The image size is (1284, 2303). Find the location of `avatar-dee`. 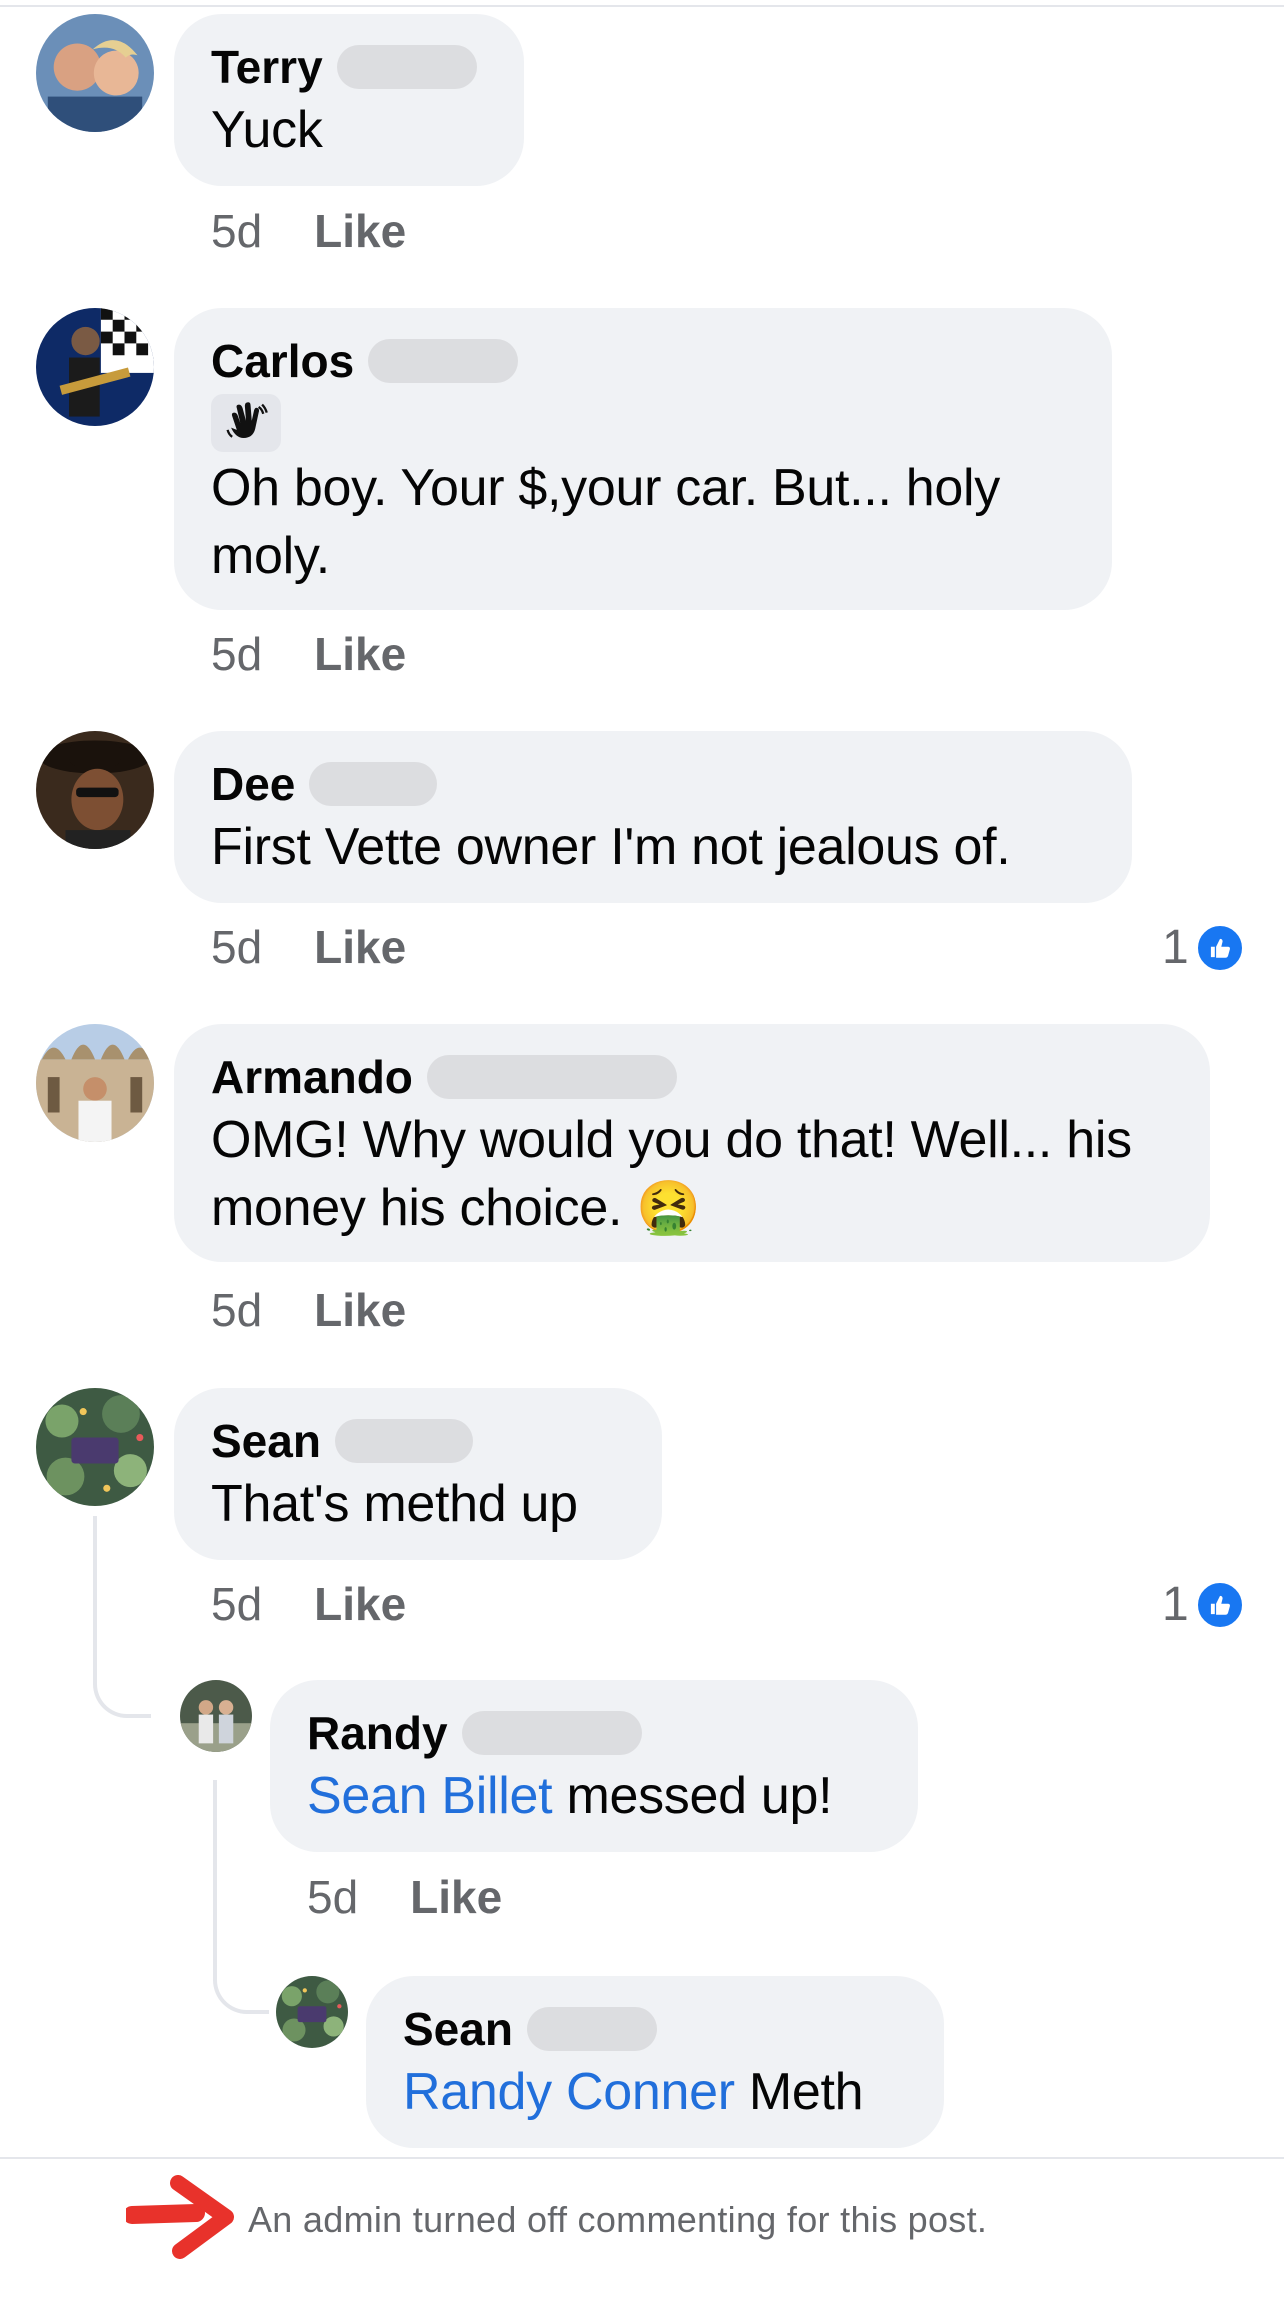

avatar-dee is located at coordinates (95, 790).